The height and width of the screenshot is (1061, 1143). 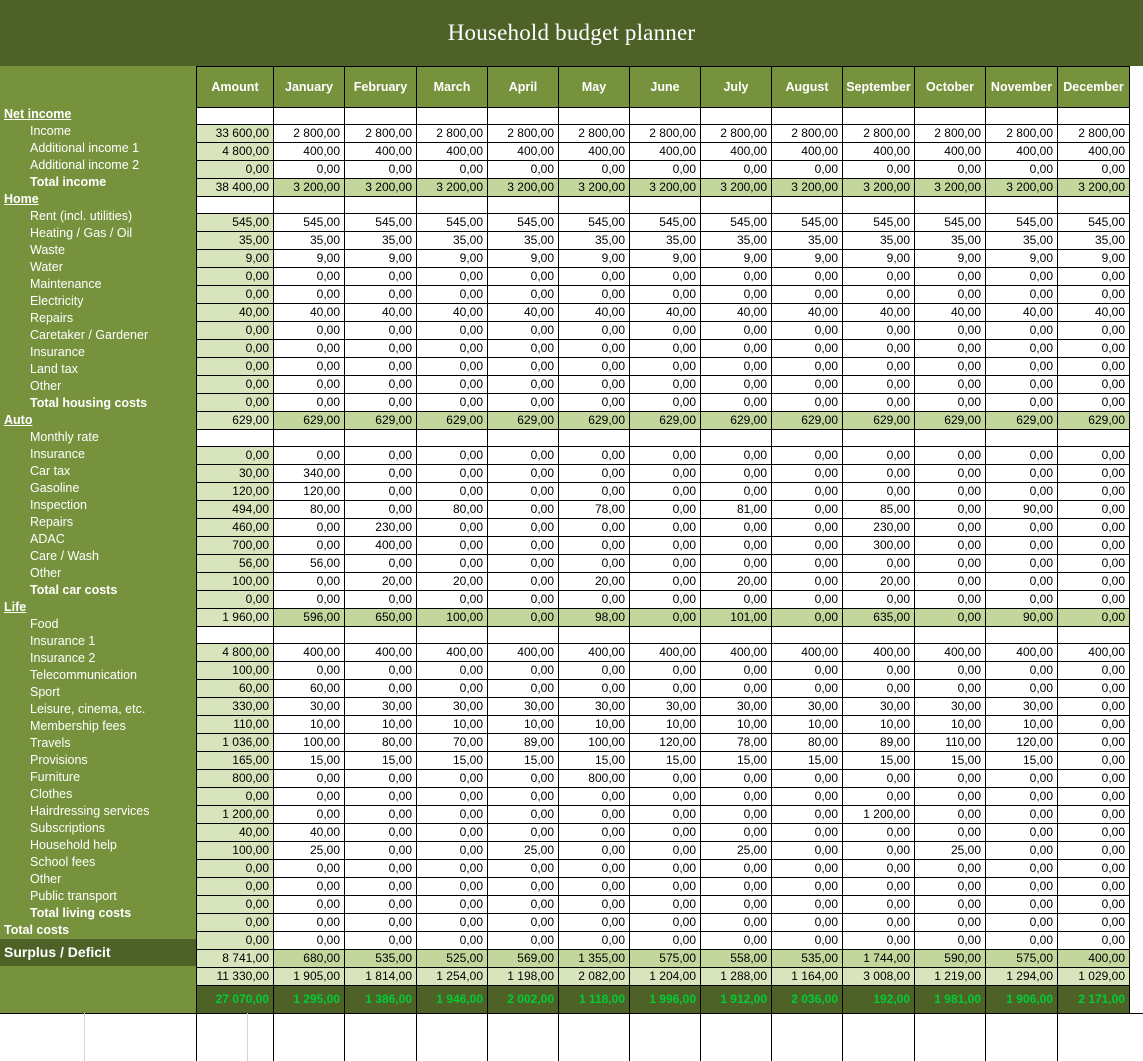 What do you see at coordinates (380, 617) in the screenshot?
I see `total-cell: 650,00` at bounding box center [380, 617].